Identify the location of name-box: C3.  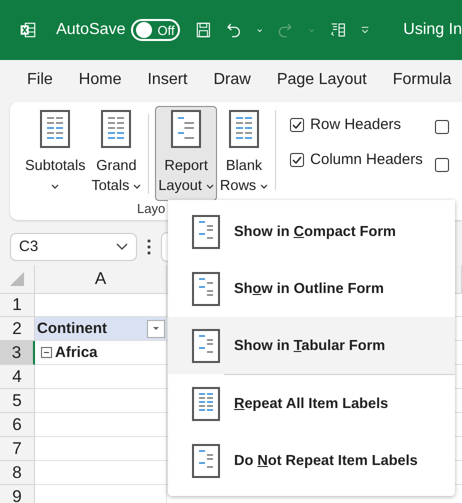
(73, 246).